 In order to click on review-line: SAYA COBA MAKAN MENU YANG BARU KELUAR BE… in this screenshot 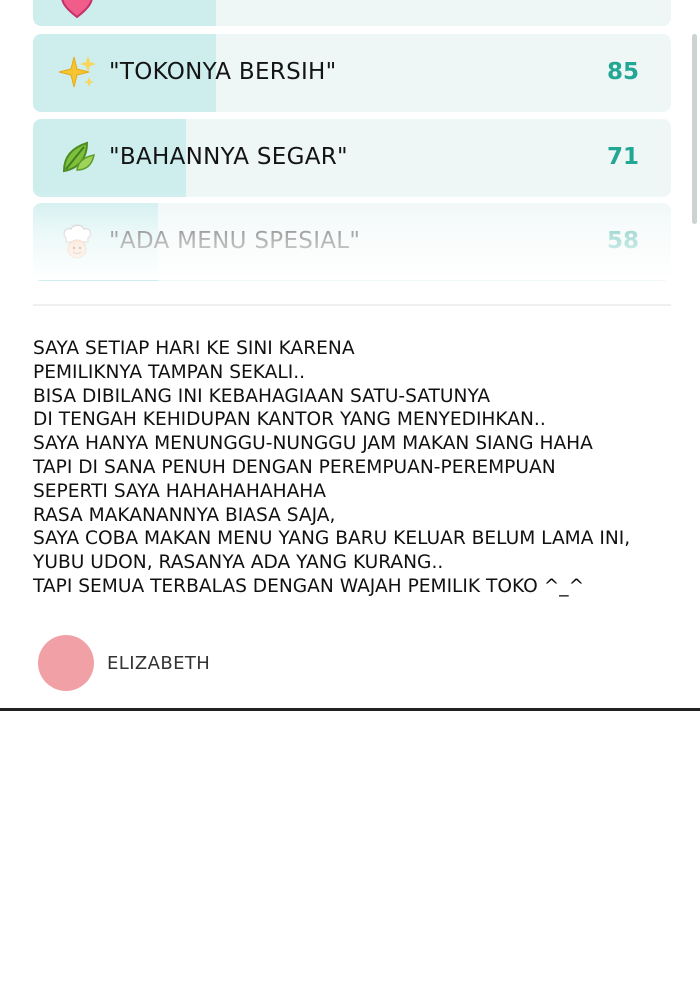, I will do `click(332, 539)`.